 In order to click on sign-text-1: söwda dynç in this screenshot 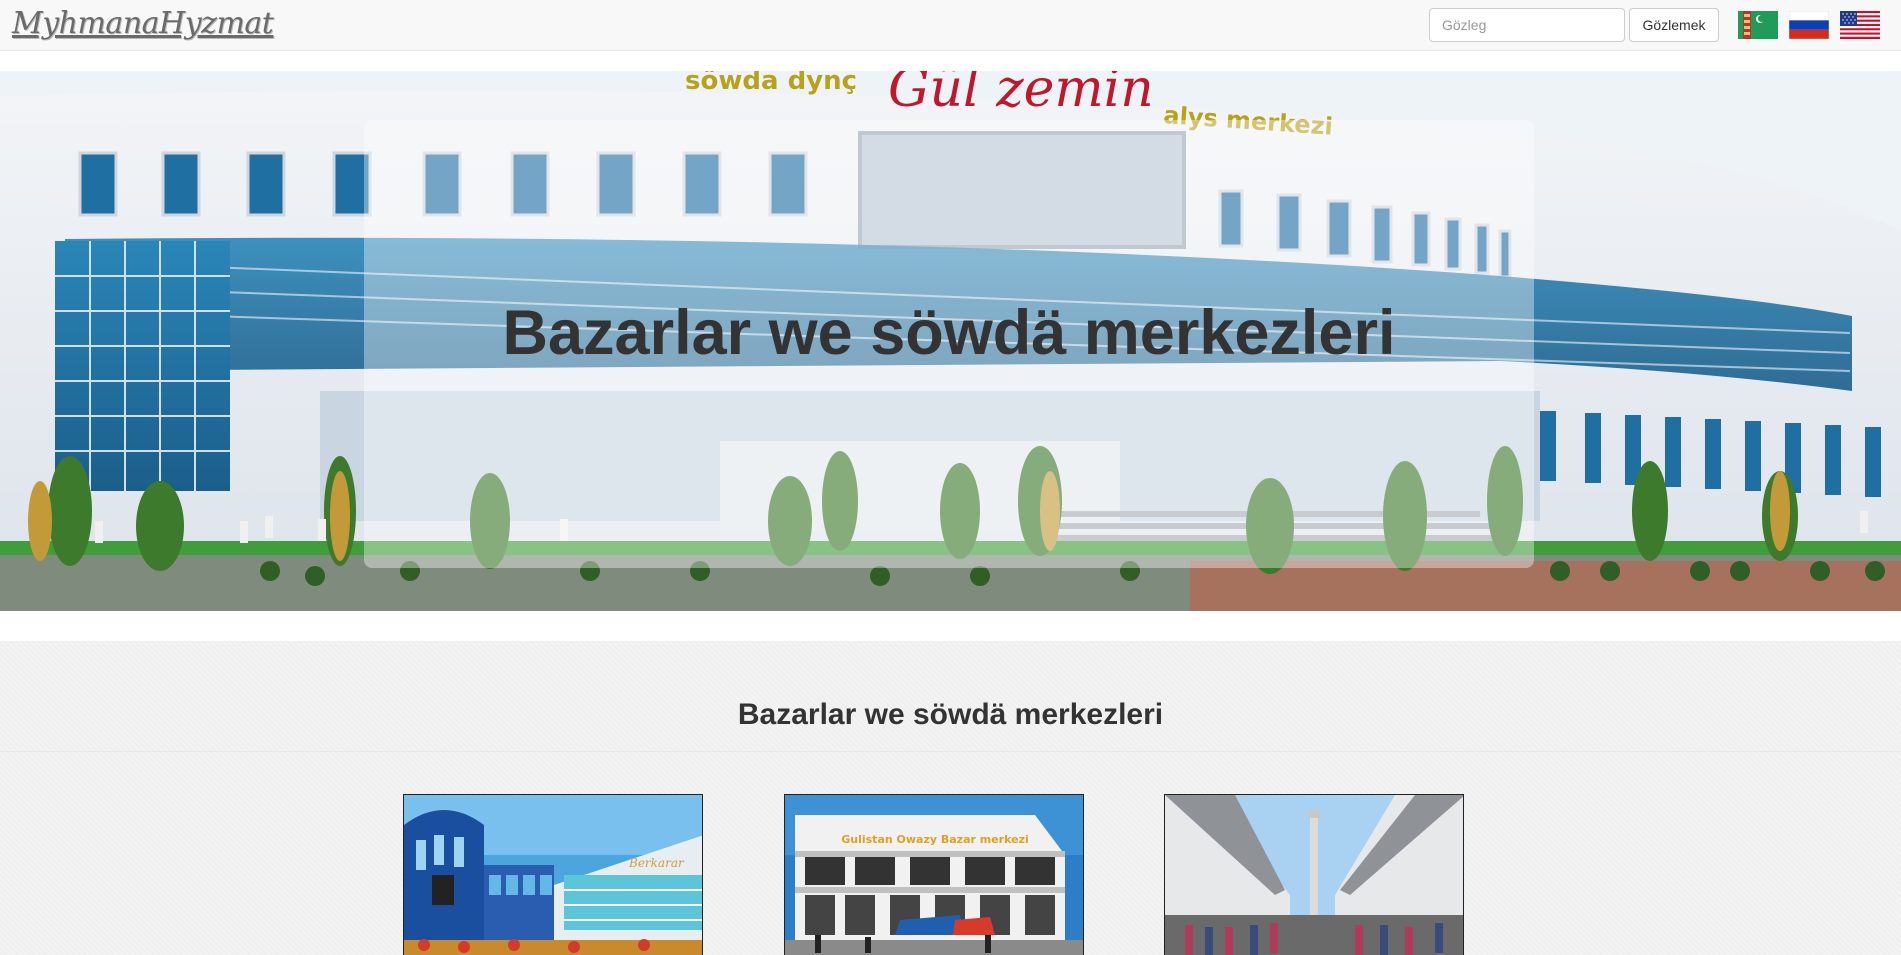, I will do `click(771, 83)`.